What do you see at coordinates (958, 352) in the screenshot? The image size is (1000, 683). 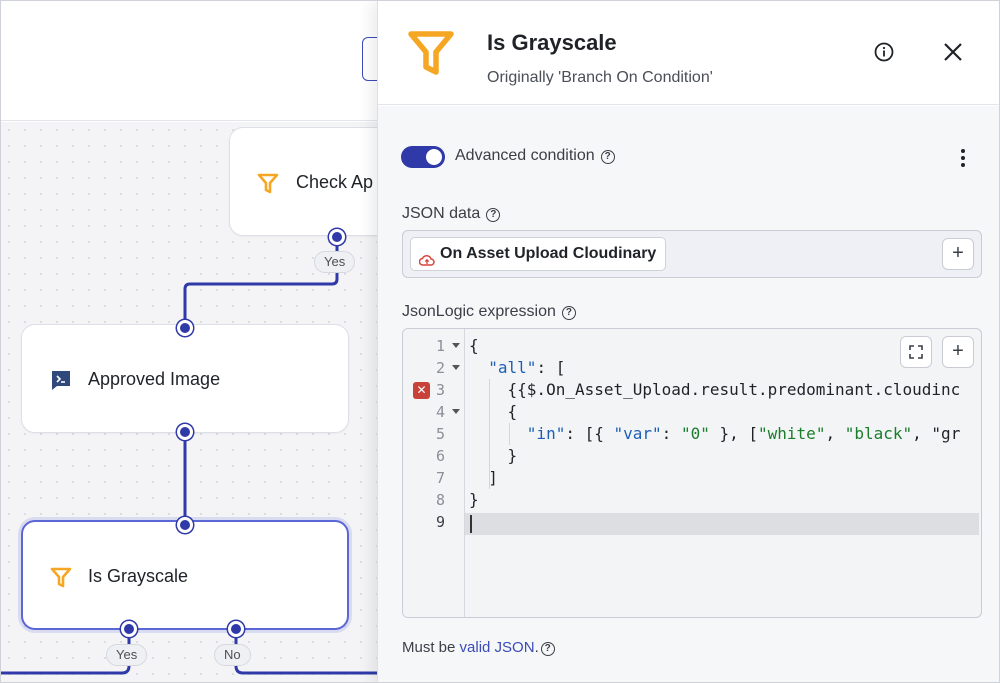 I see `add-expression-button: +` at bounding box center [958, 352].